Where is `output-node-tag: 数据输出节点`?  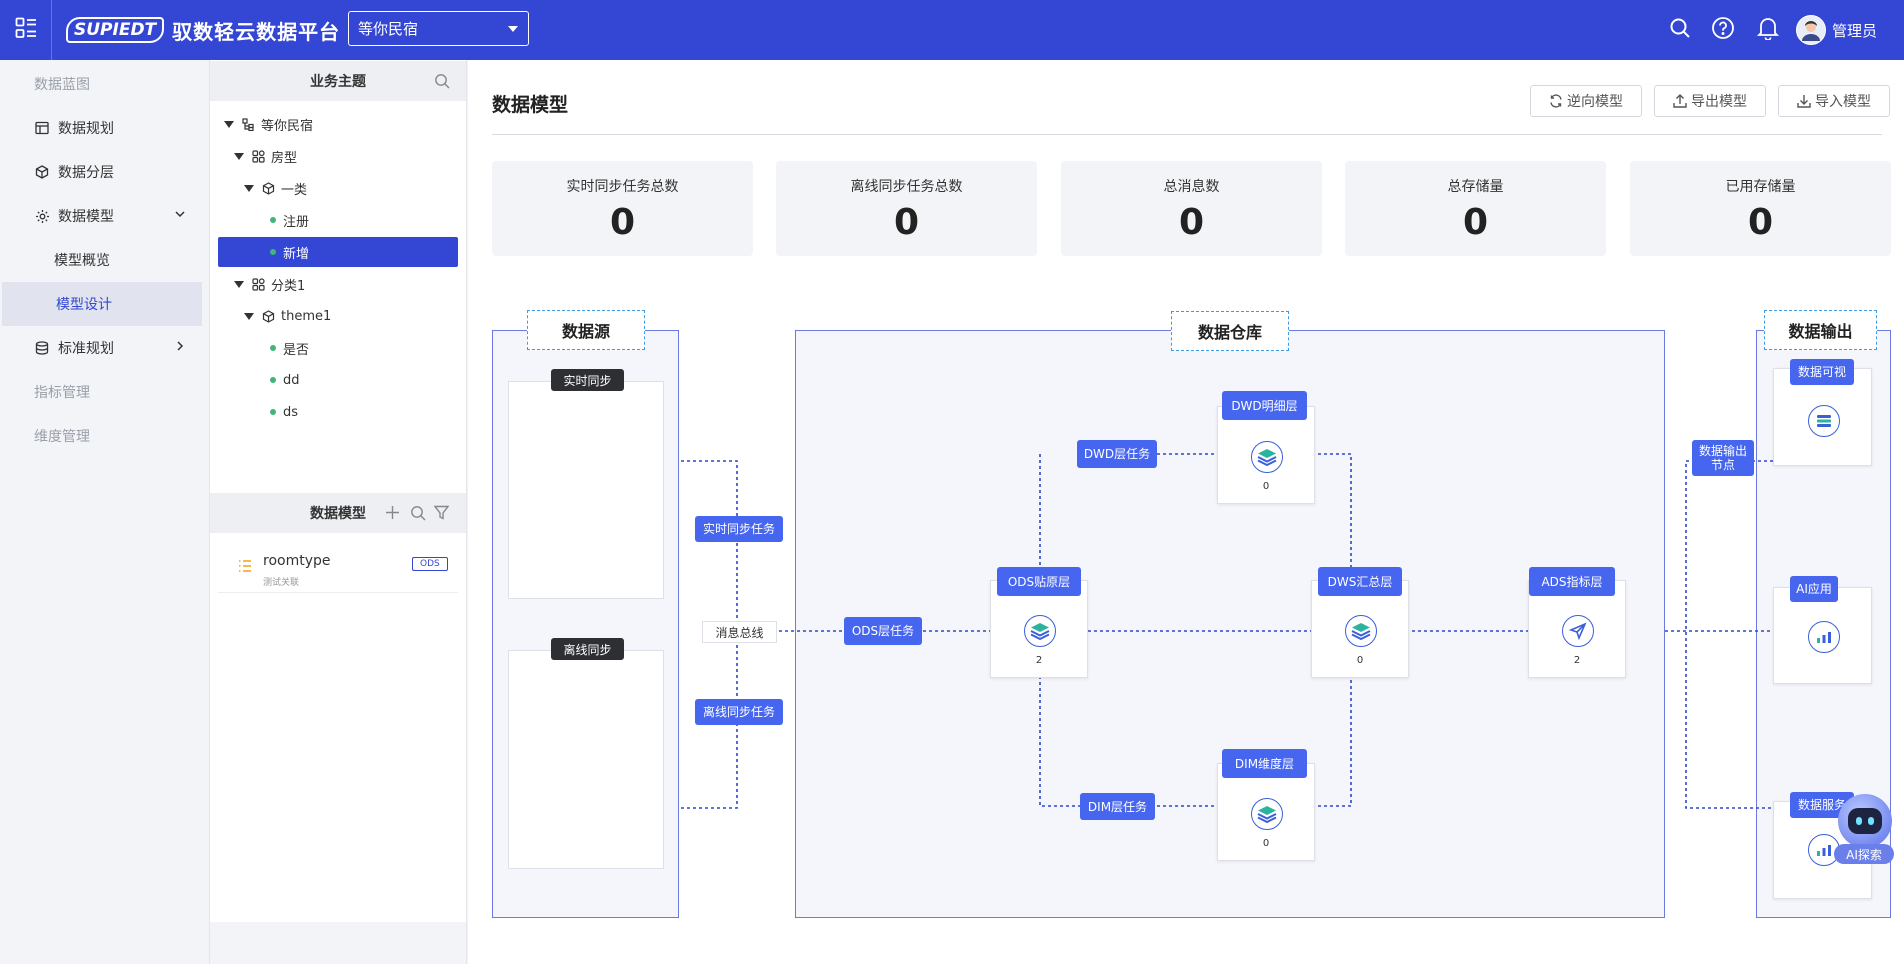 output-node-tag: 数据输出节点 is located at coordinates (1723, 458).